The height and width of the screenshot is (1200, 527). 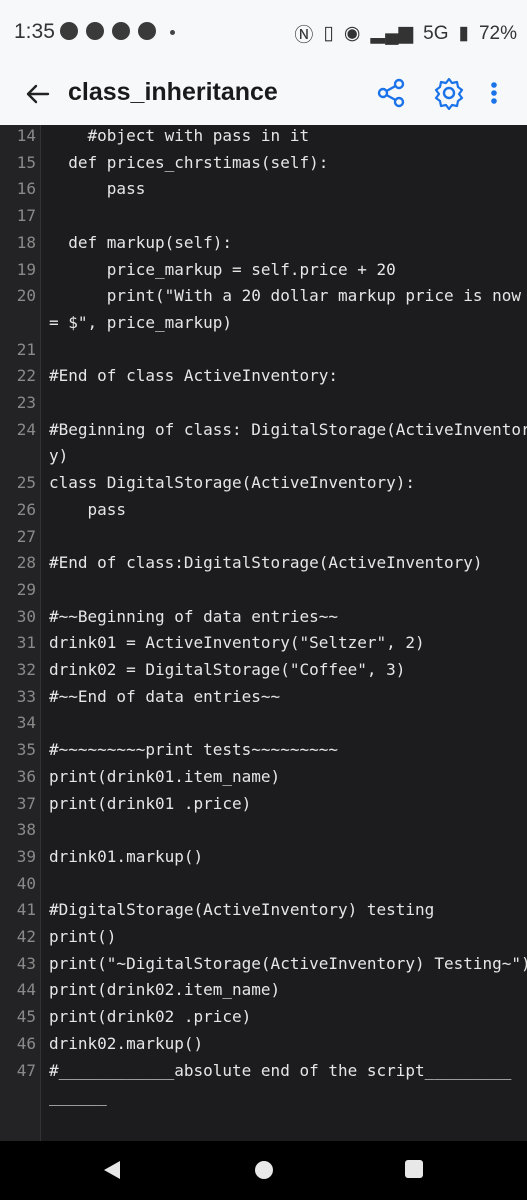 What do you see at coordinates (26, 589) in the screenshot?
I see `line-number: 29` at bounding box center [26, 589].